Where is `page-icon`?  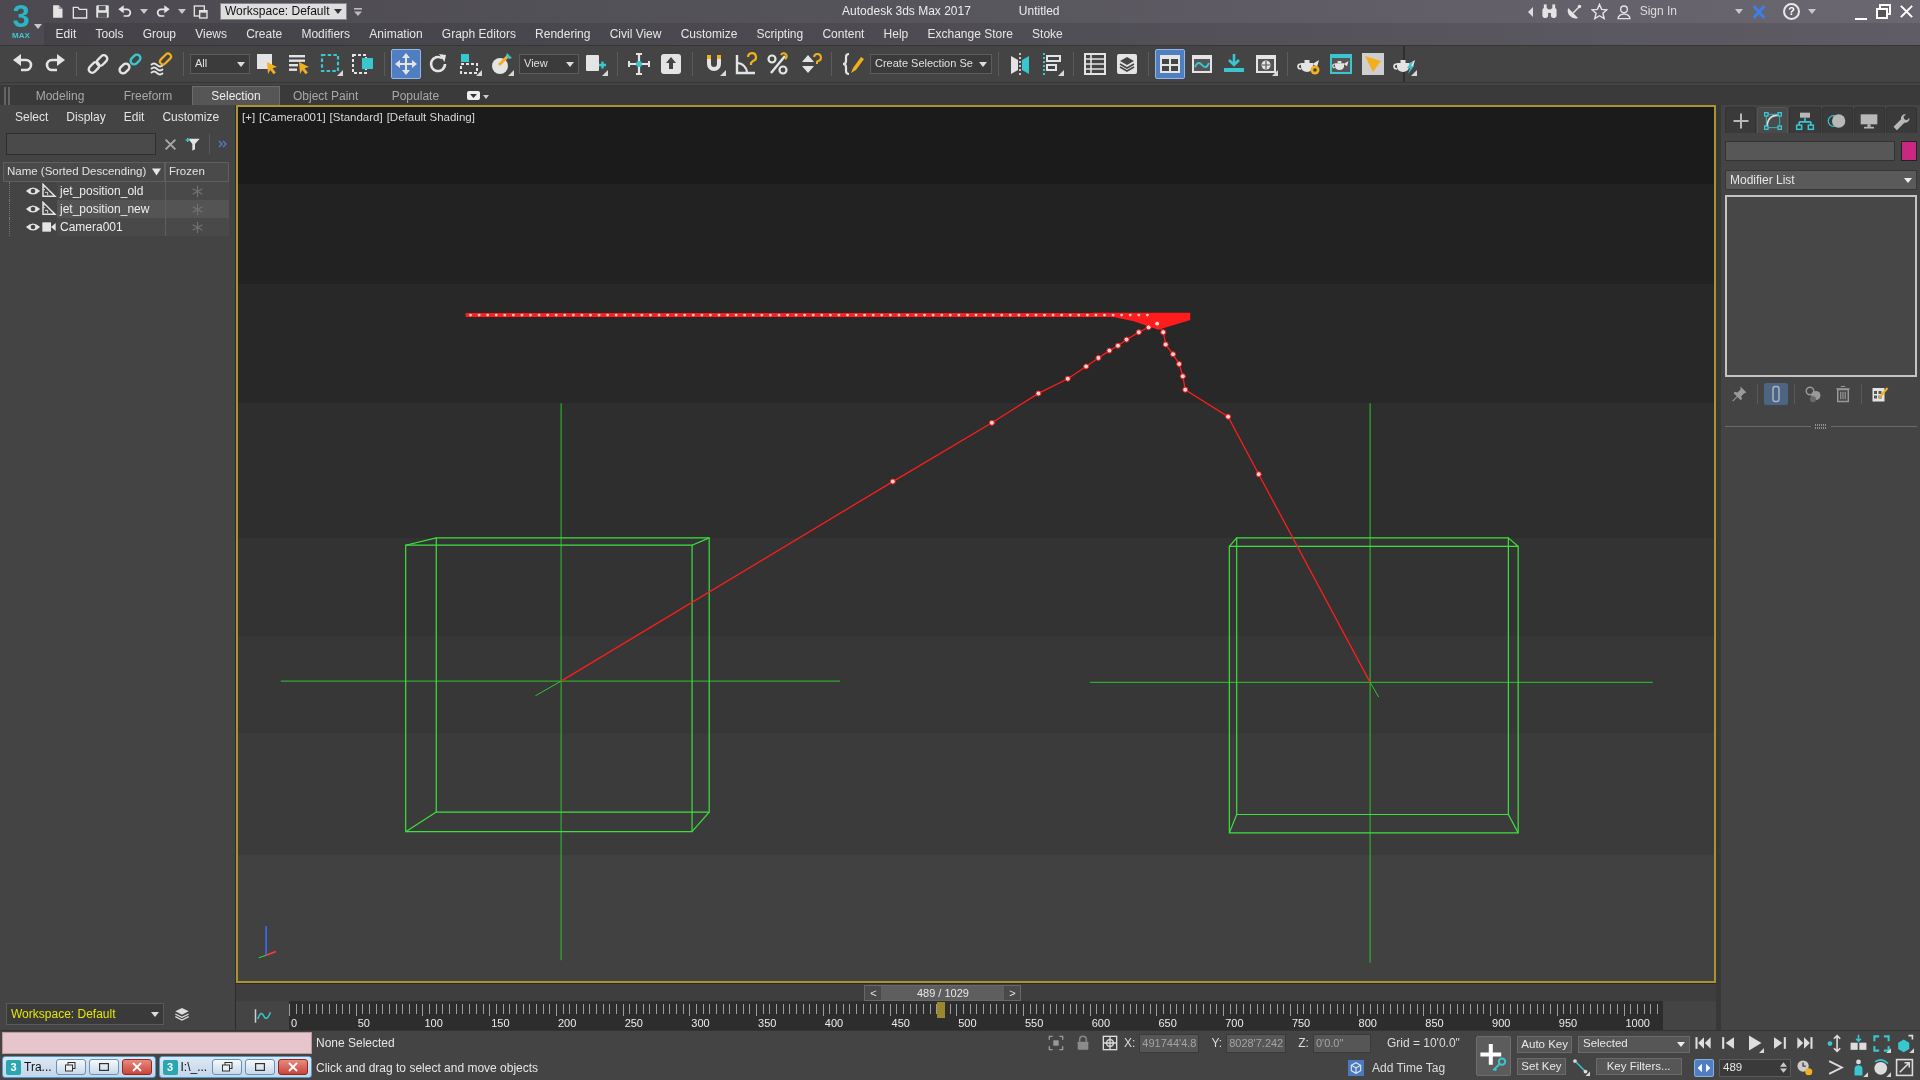 page-icon is located at coordinates (57, 11).